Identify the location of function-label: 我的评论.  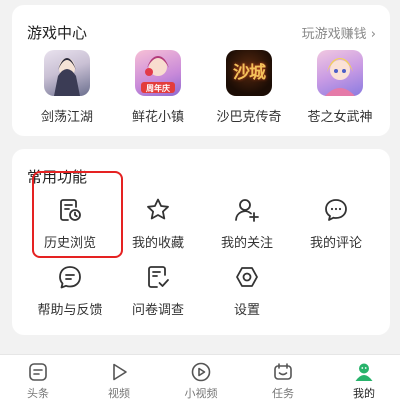
(335, 243).